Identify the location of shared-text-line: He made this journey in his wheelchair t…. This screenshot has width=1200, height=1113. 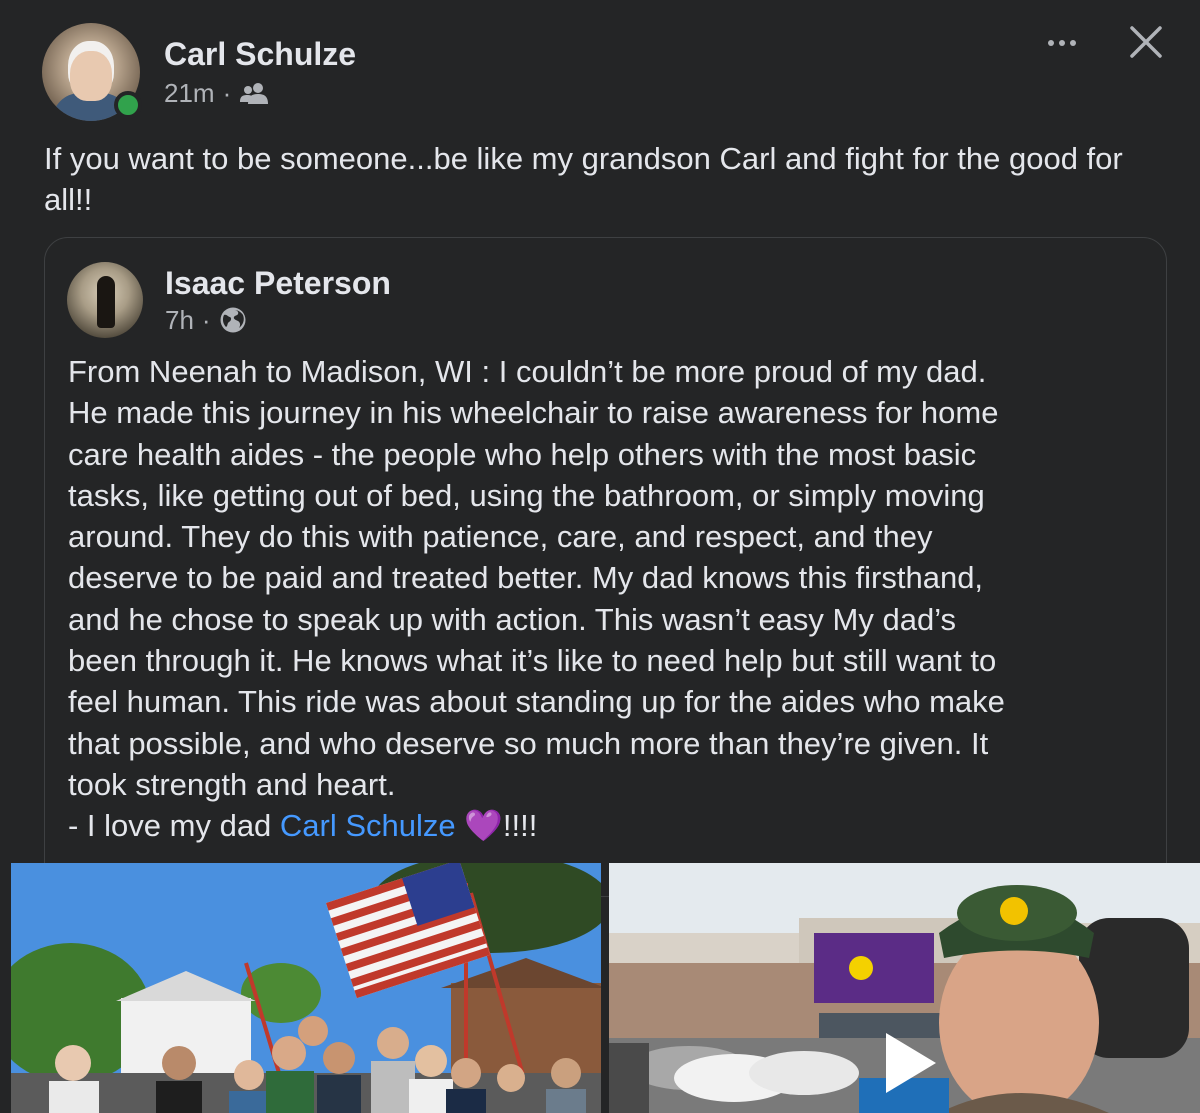
(533, 413).